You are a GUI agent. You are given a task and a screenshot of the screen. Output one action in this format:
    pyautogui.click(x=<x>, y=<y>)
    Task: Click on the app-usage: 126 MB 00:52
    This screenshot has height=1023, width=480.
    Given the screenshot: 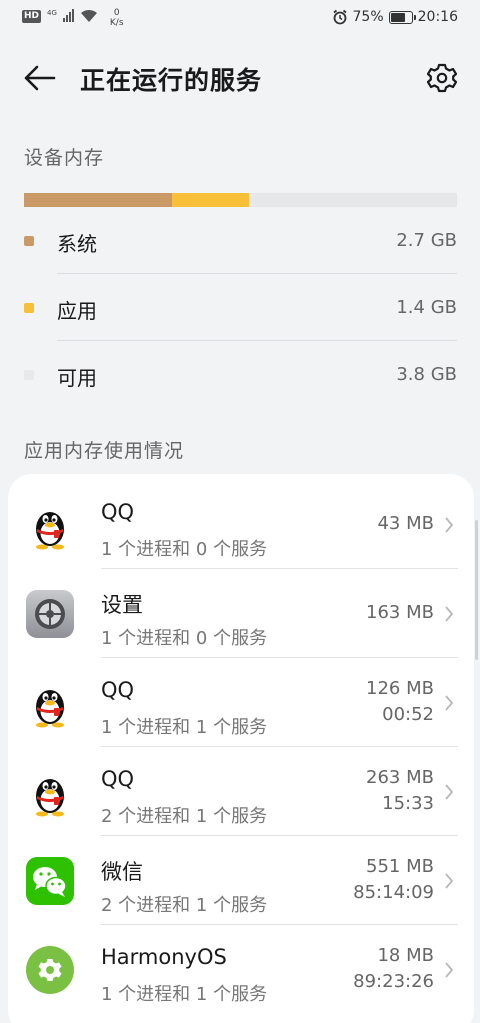 What is the action you would take?
    pyautogui.click(x=400, y=702)
    